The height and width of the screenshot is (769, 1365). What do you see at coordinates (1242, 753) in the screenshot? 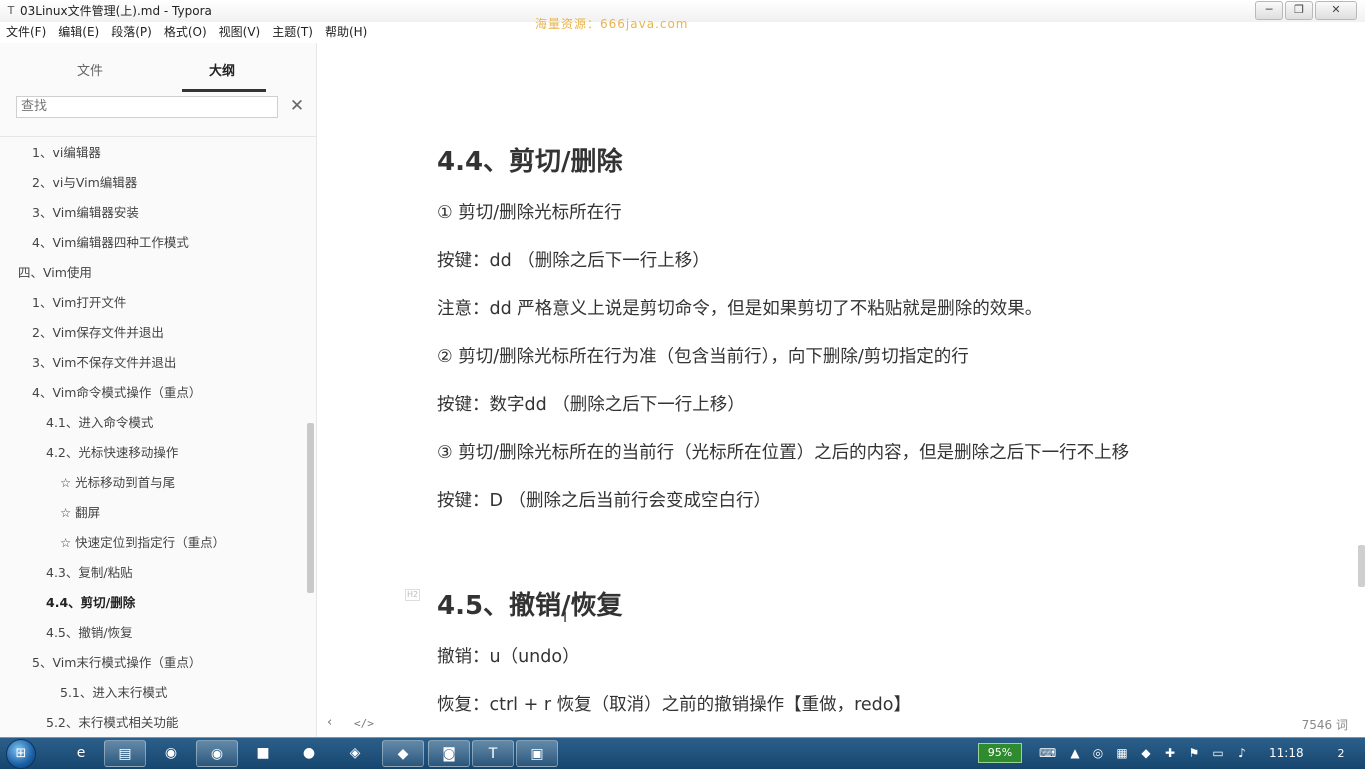
I see `volume-tray-icon: ♪` at bounding box center [1242, 753].